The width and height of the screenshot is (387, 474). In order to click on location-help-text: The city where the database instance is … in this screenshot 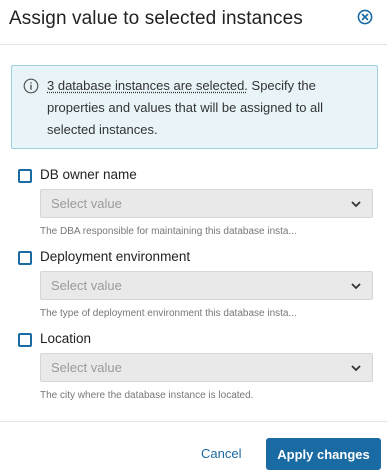, I will do `click(147, 395)`.